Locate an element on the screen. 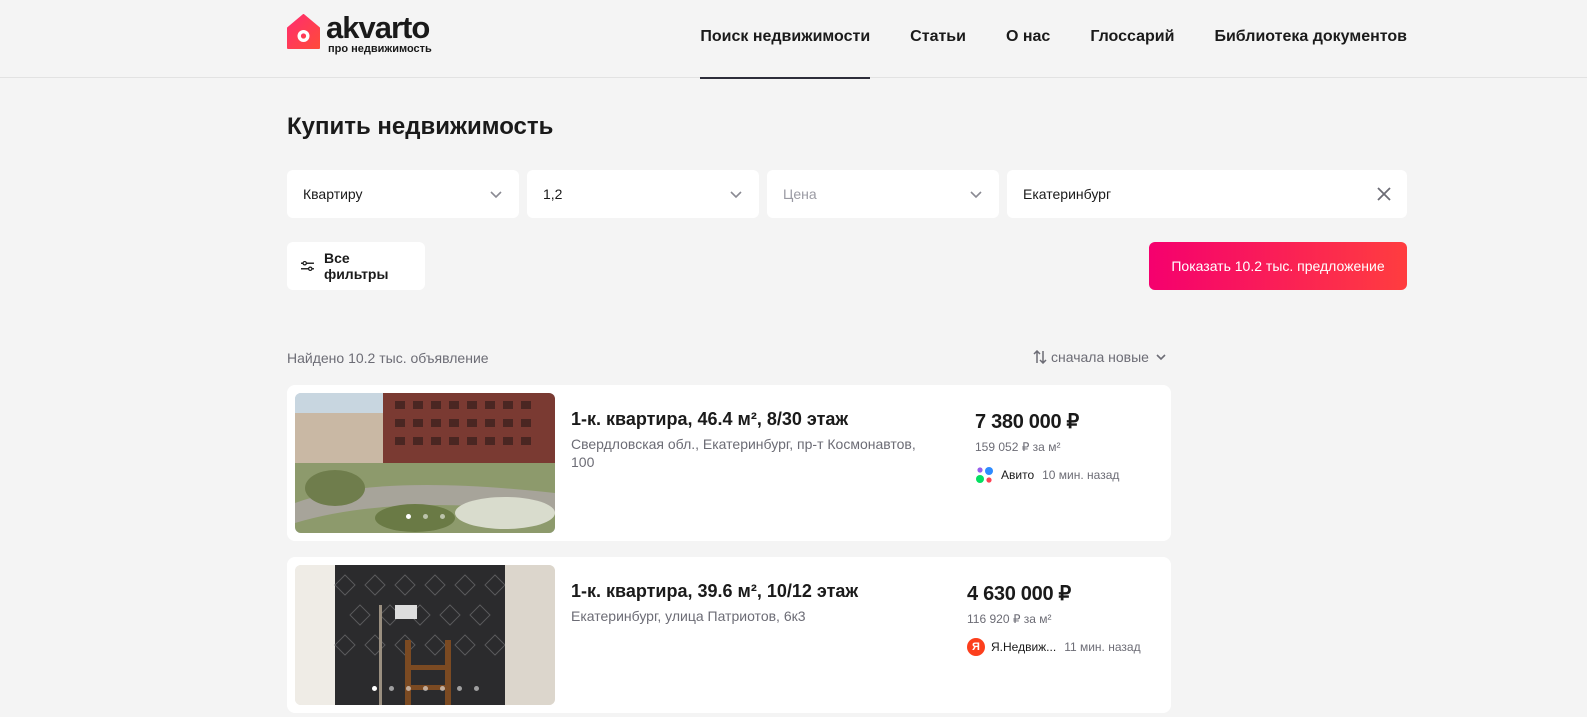  rooms-value: 1,2 is located at coordinates (553, 194).